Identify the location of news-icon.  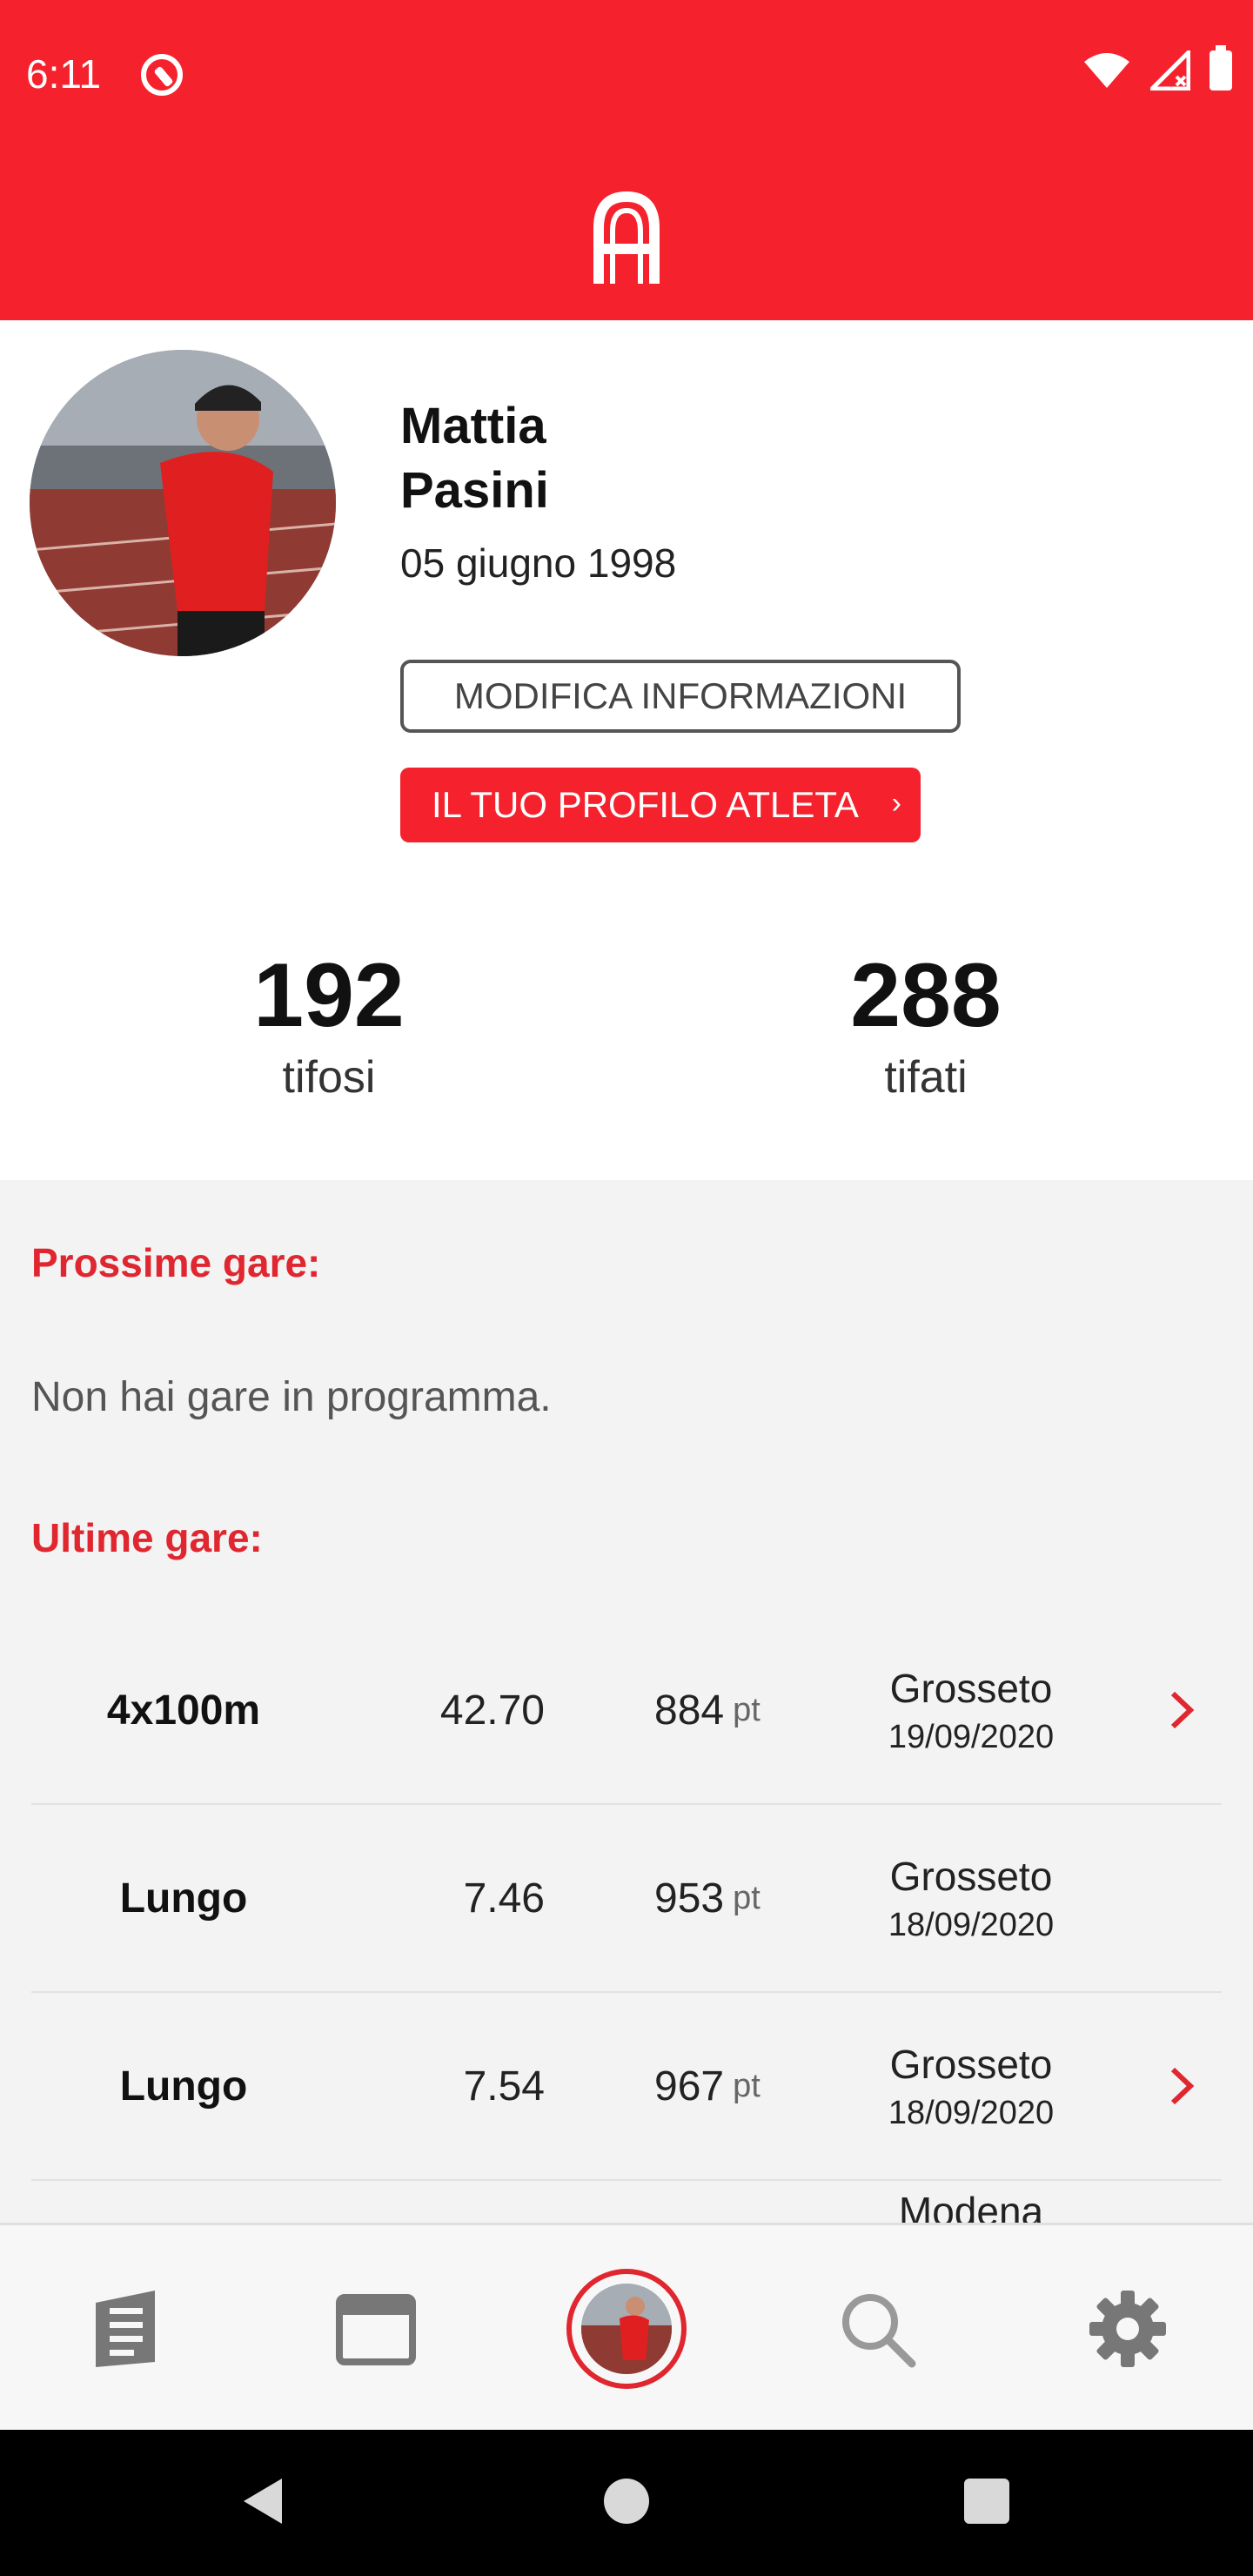
(125, 2329).